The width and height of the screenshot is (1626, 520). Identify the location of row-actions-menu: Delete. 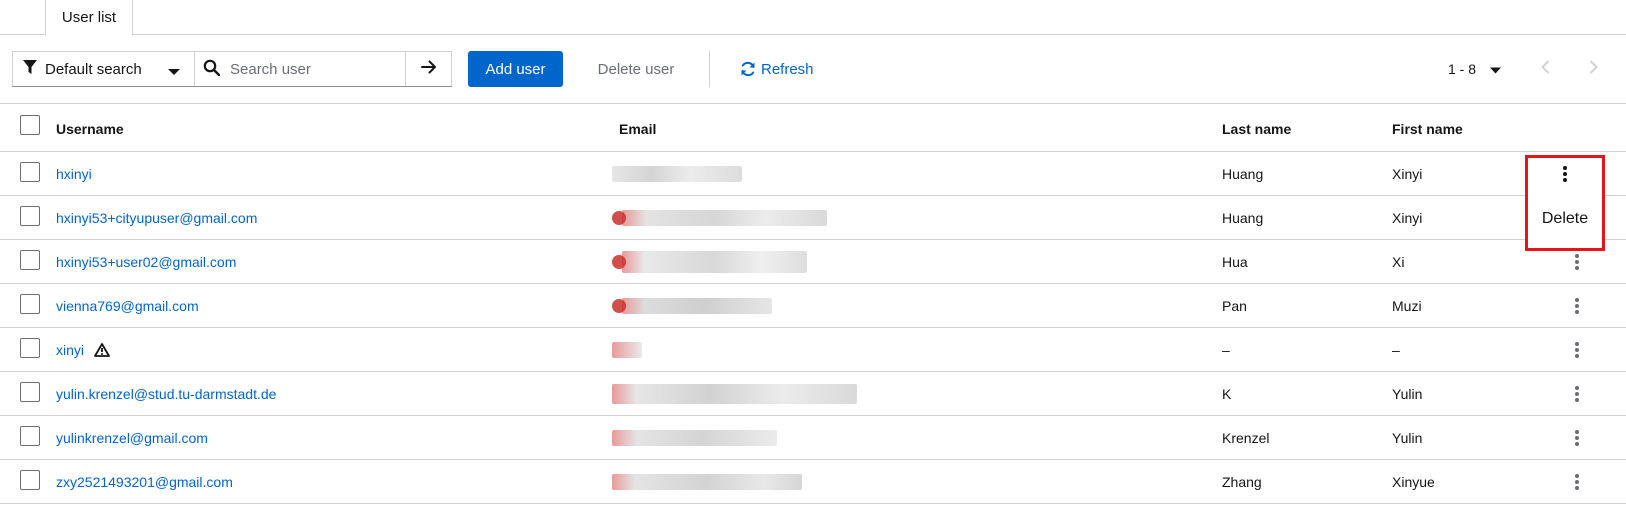
(1565, 203).